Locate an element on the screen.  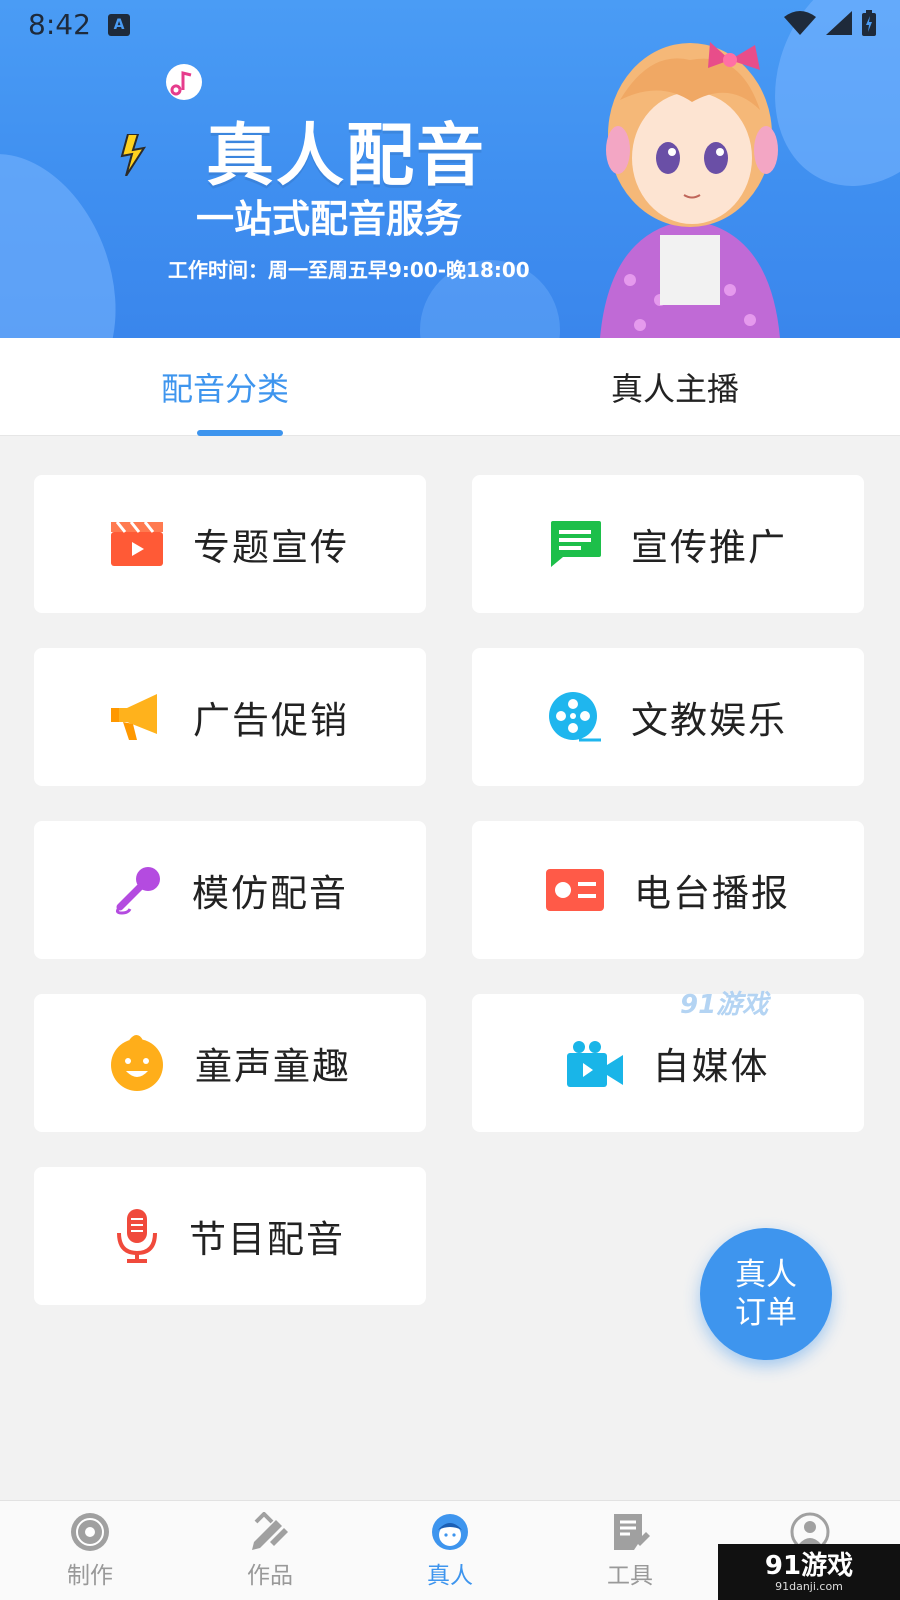
live-order-label: 真人订单 is located at coordinates (766, 1294).